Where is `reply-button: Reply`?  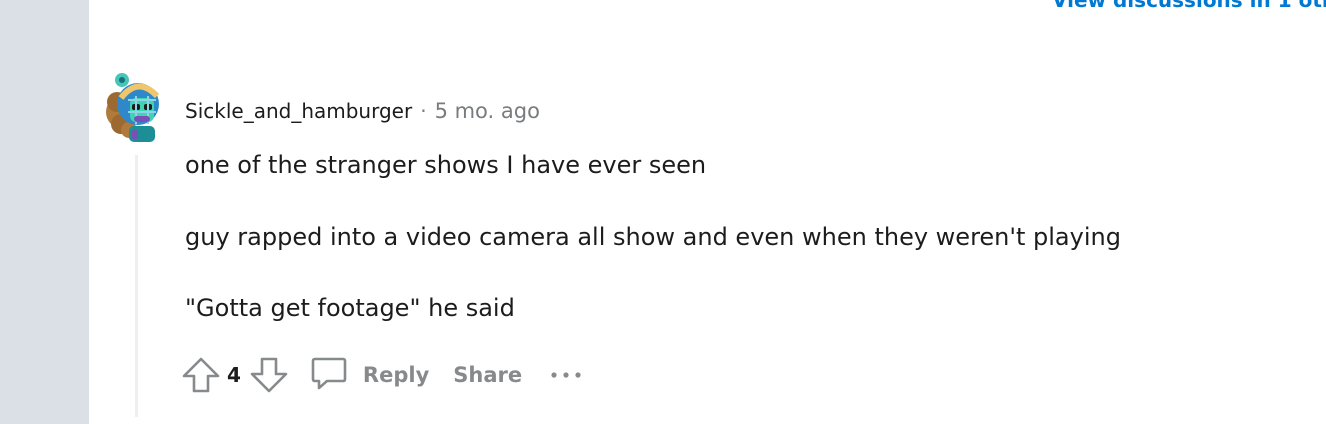 reply-button: Reply is located at coordinates (369, 375).